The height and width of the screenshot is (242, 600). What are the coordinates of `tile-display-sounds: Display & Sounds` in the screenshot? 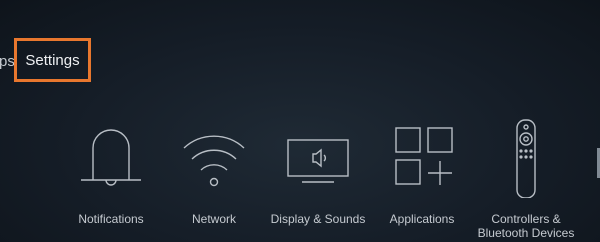 It's located at (318, 180).